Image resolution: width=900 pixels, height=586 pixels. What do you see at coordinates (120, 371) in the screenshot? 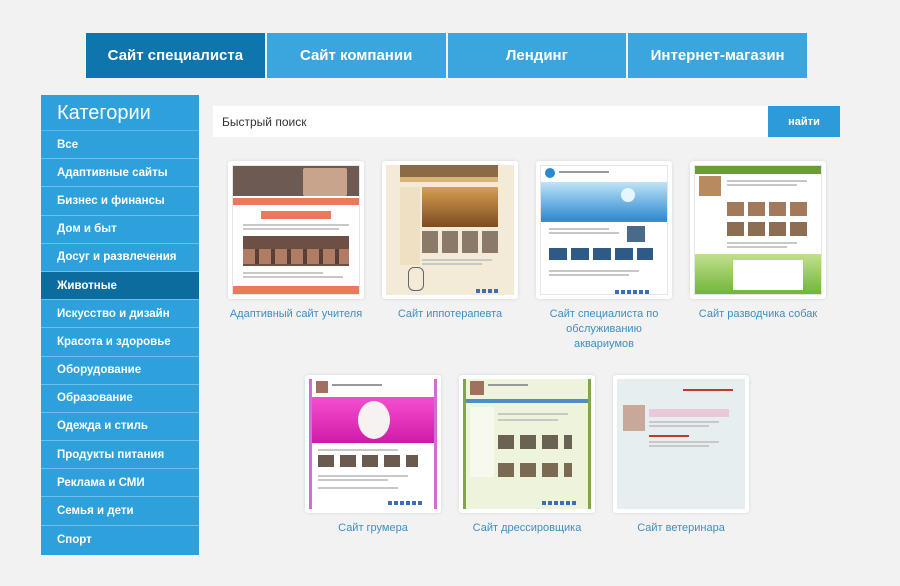
I see `sidebar-item-equipment: Оборудование` at bounding box center [120, 371].